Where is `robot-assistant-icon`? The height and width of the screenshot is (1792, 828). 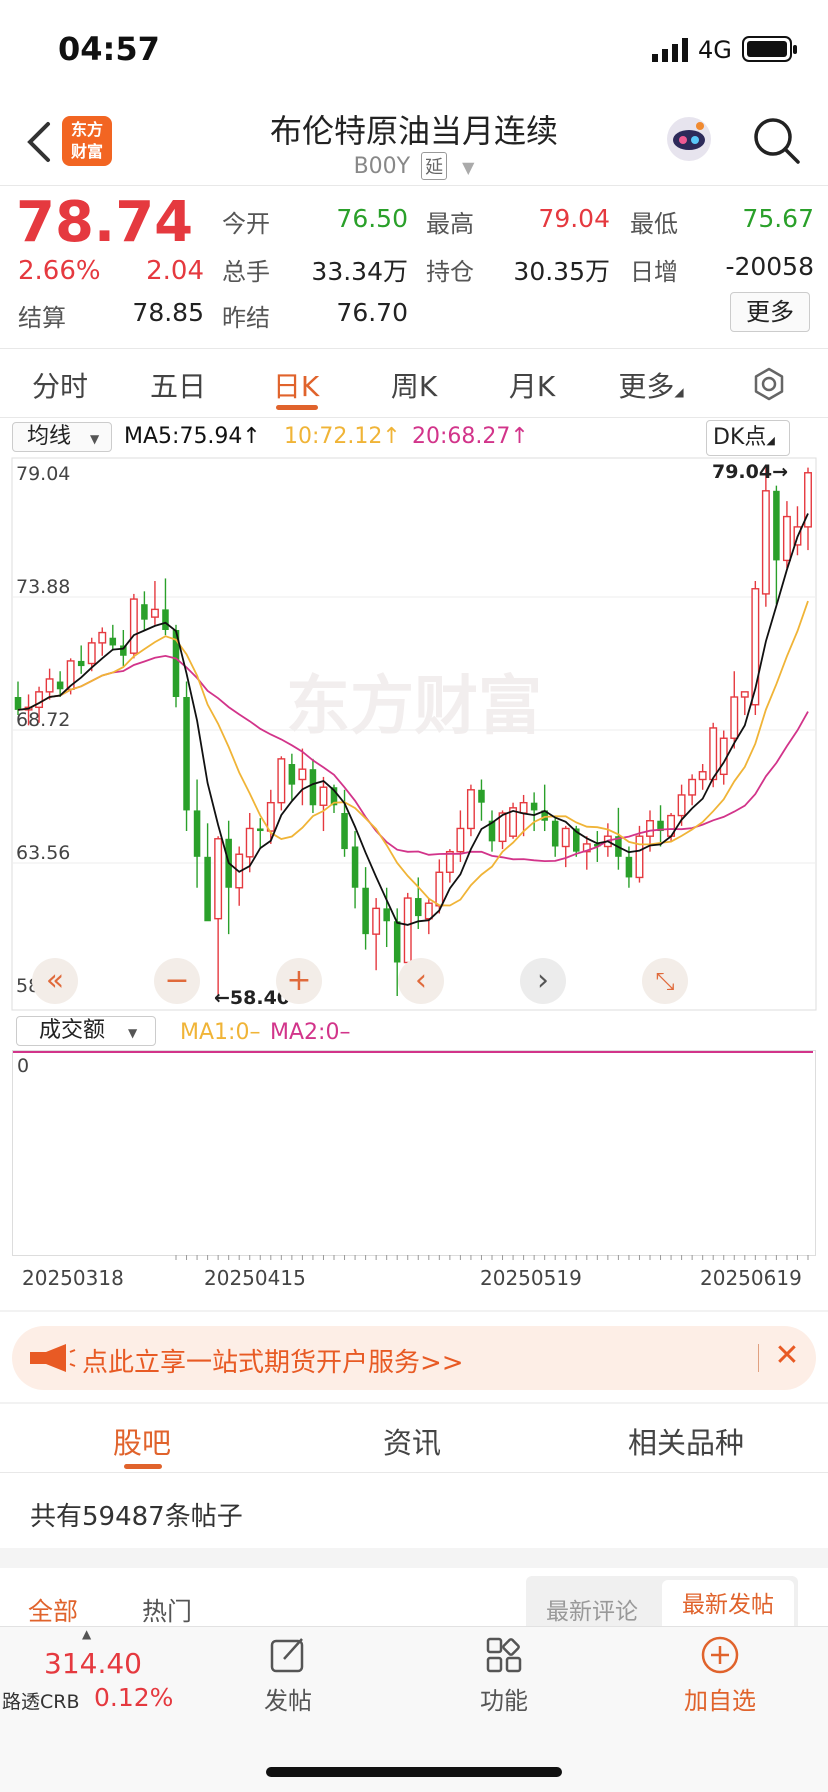
robot-assistant-icon is located at coordinates (689, 139).